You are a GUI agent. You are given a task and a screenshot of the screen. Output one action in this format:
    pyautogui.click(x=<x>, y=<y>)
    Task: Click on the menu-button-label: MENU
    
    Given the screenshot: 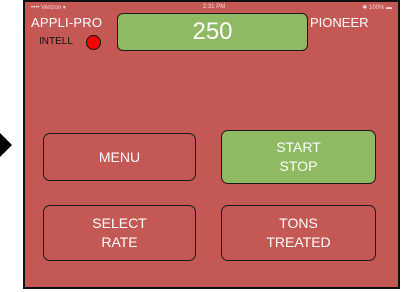 What is the action you would take?
    pyautogui.click(x=119, y=156)
    